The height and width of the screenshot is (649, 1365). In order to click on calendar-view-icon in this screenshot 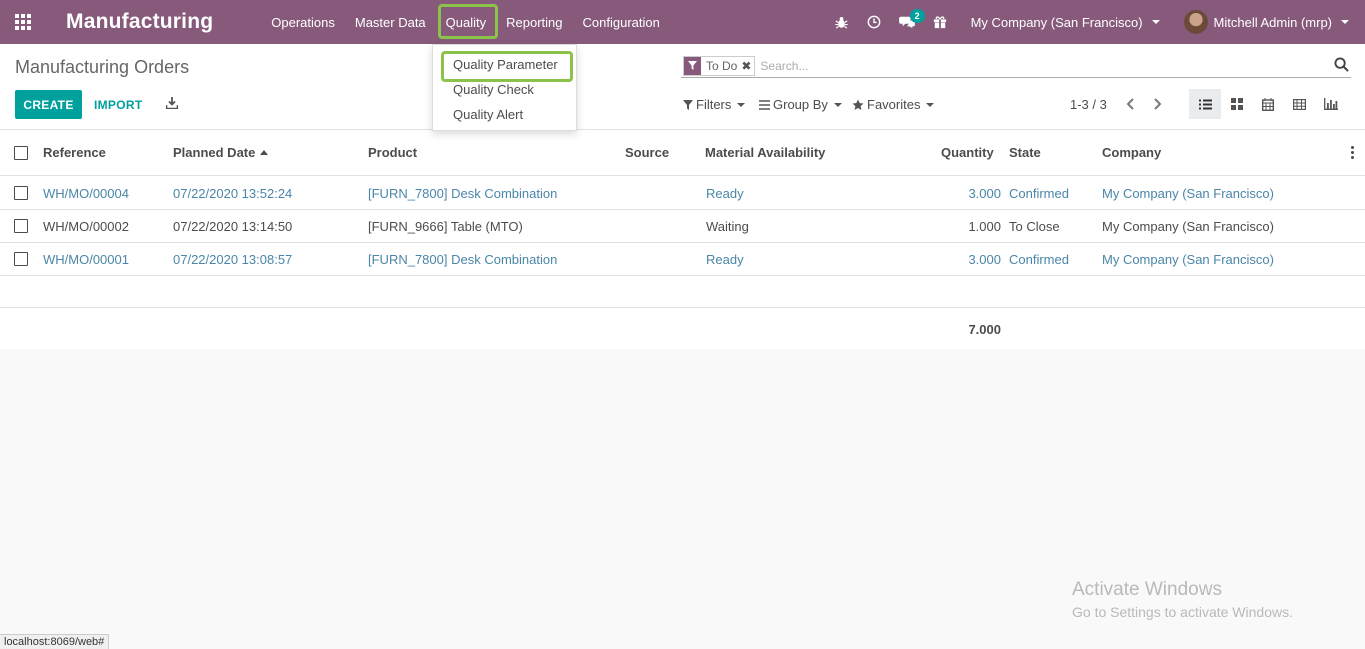, I will do `click(1268, 104)`.